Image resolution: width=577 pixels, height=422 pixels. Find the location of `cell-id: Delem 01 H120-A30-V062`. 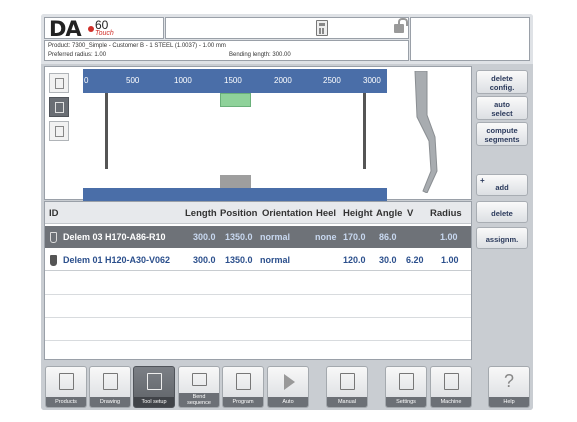

cell-id: Delem 01 H120-A30-V062 is located at coordinates (117, 260).